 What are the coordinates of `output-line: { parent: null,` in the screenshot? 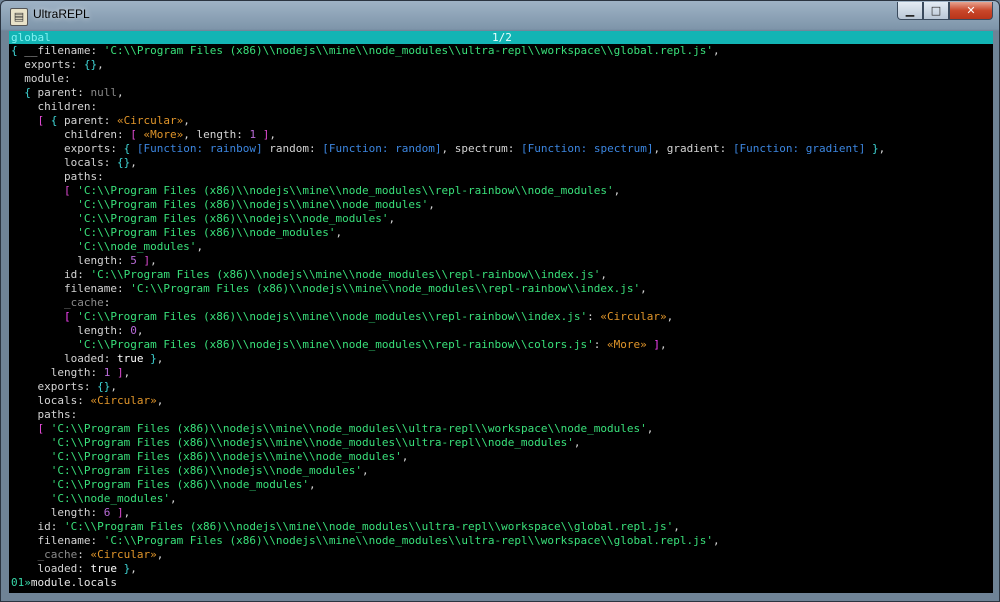 It's located at (502, 93).